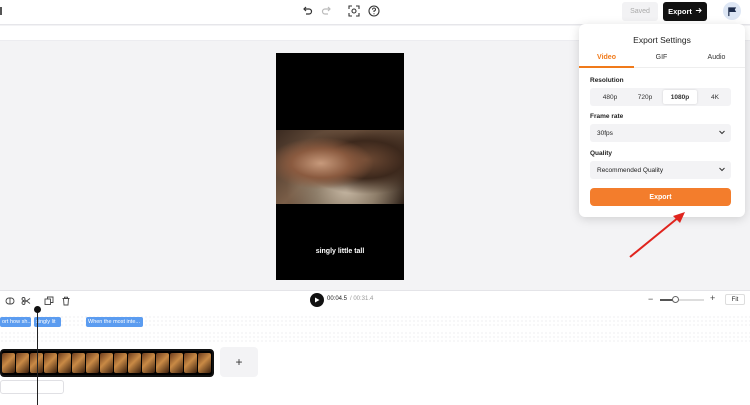  I want to click on resolution-option-1080p: 1080p, so click(680, 97).